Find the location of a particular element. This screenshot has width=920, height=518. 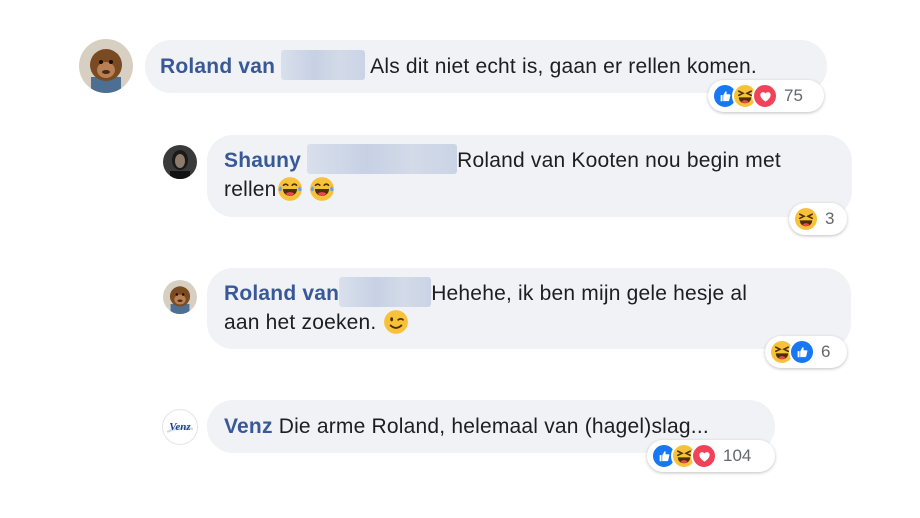

reaction-summary: 104 is located at coordinates (711, 456).